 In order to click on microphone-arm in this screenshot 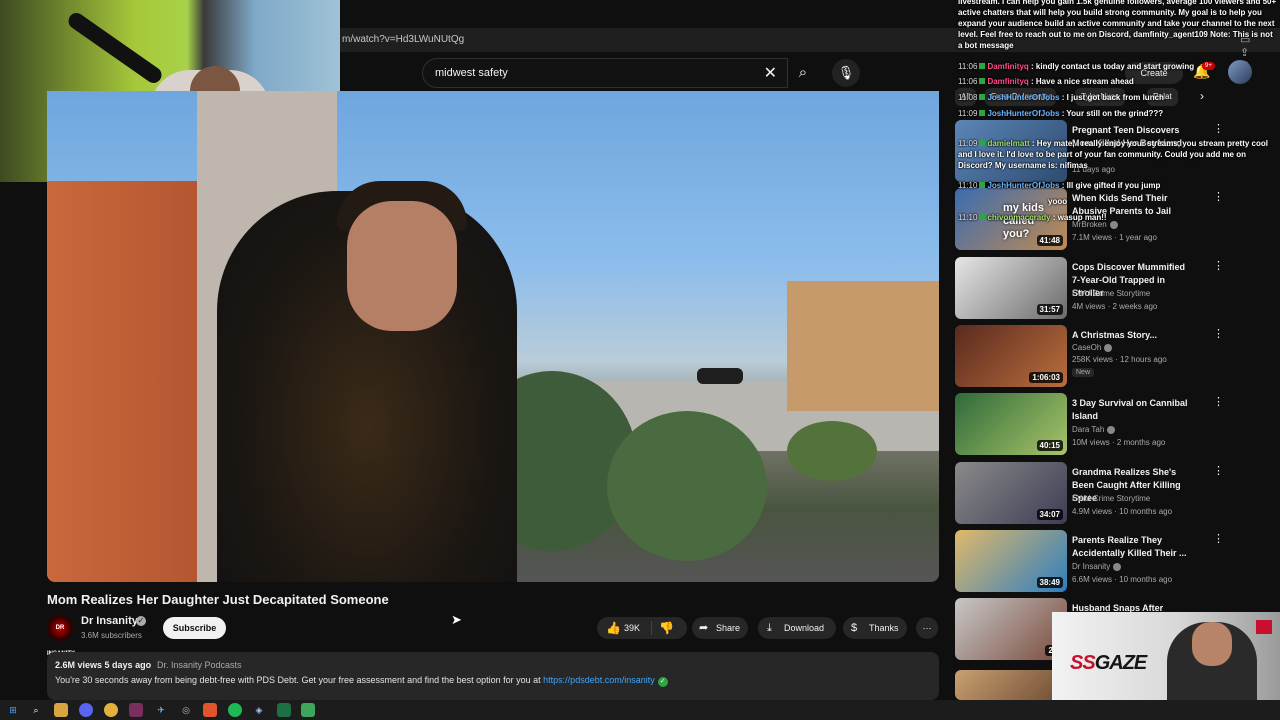, I will do `click(115, 48)`.